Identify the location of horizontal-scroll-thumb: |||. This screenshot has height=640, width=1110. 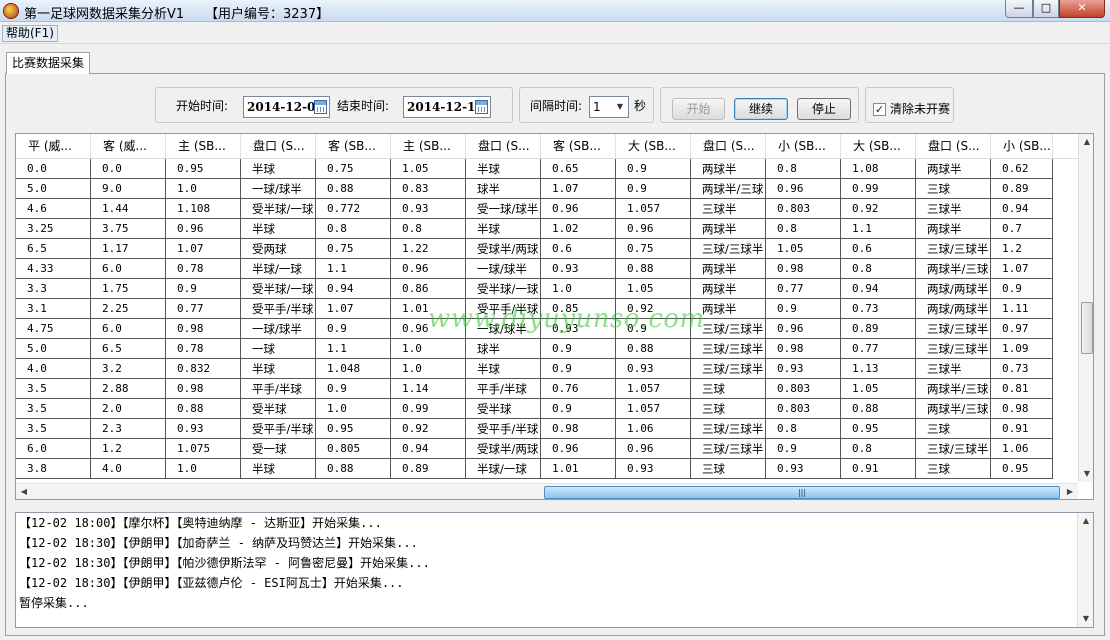
(802, 492).